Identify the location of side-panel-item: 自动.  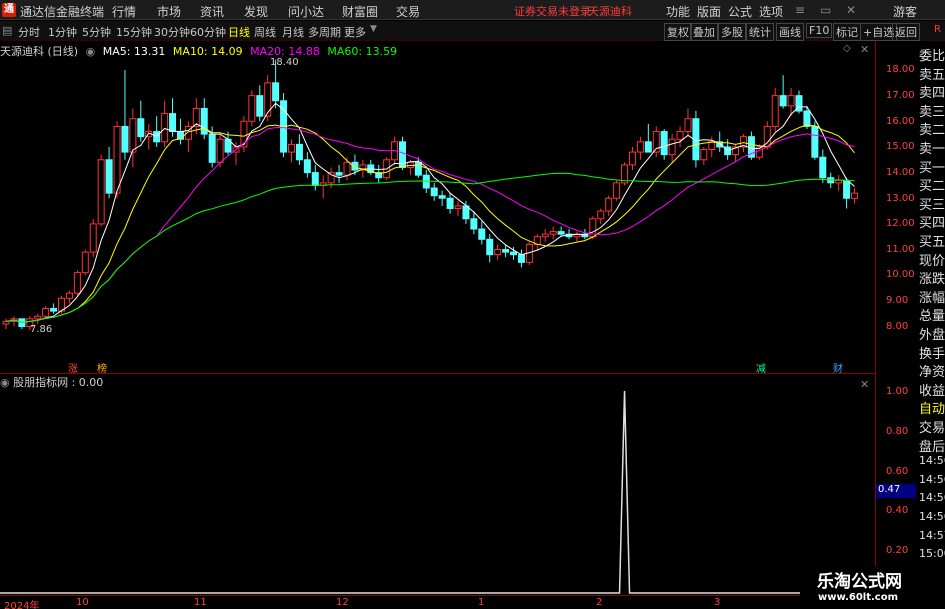
(932, 410).